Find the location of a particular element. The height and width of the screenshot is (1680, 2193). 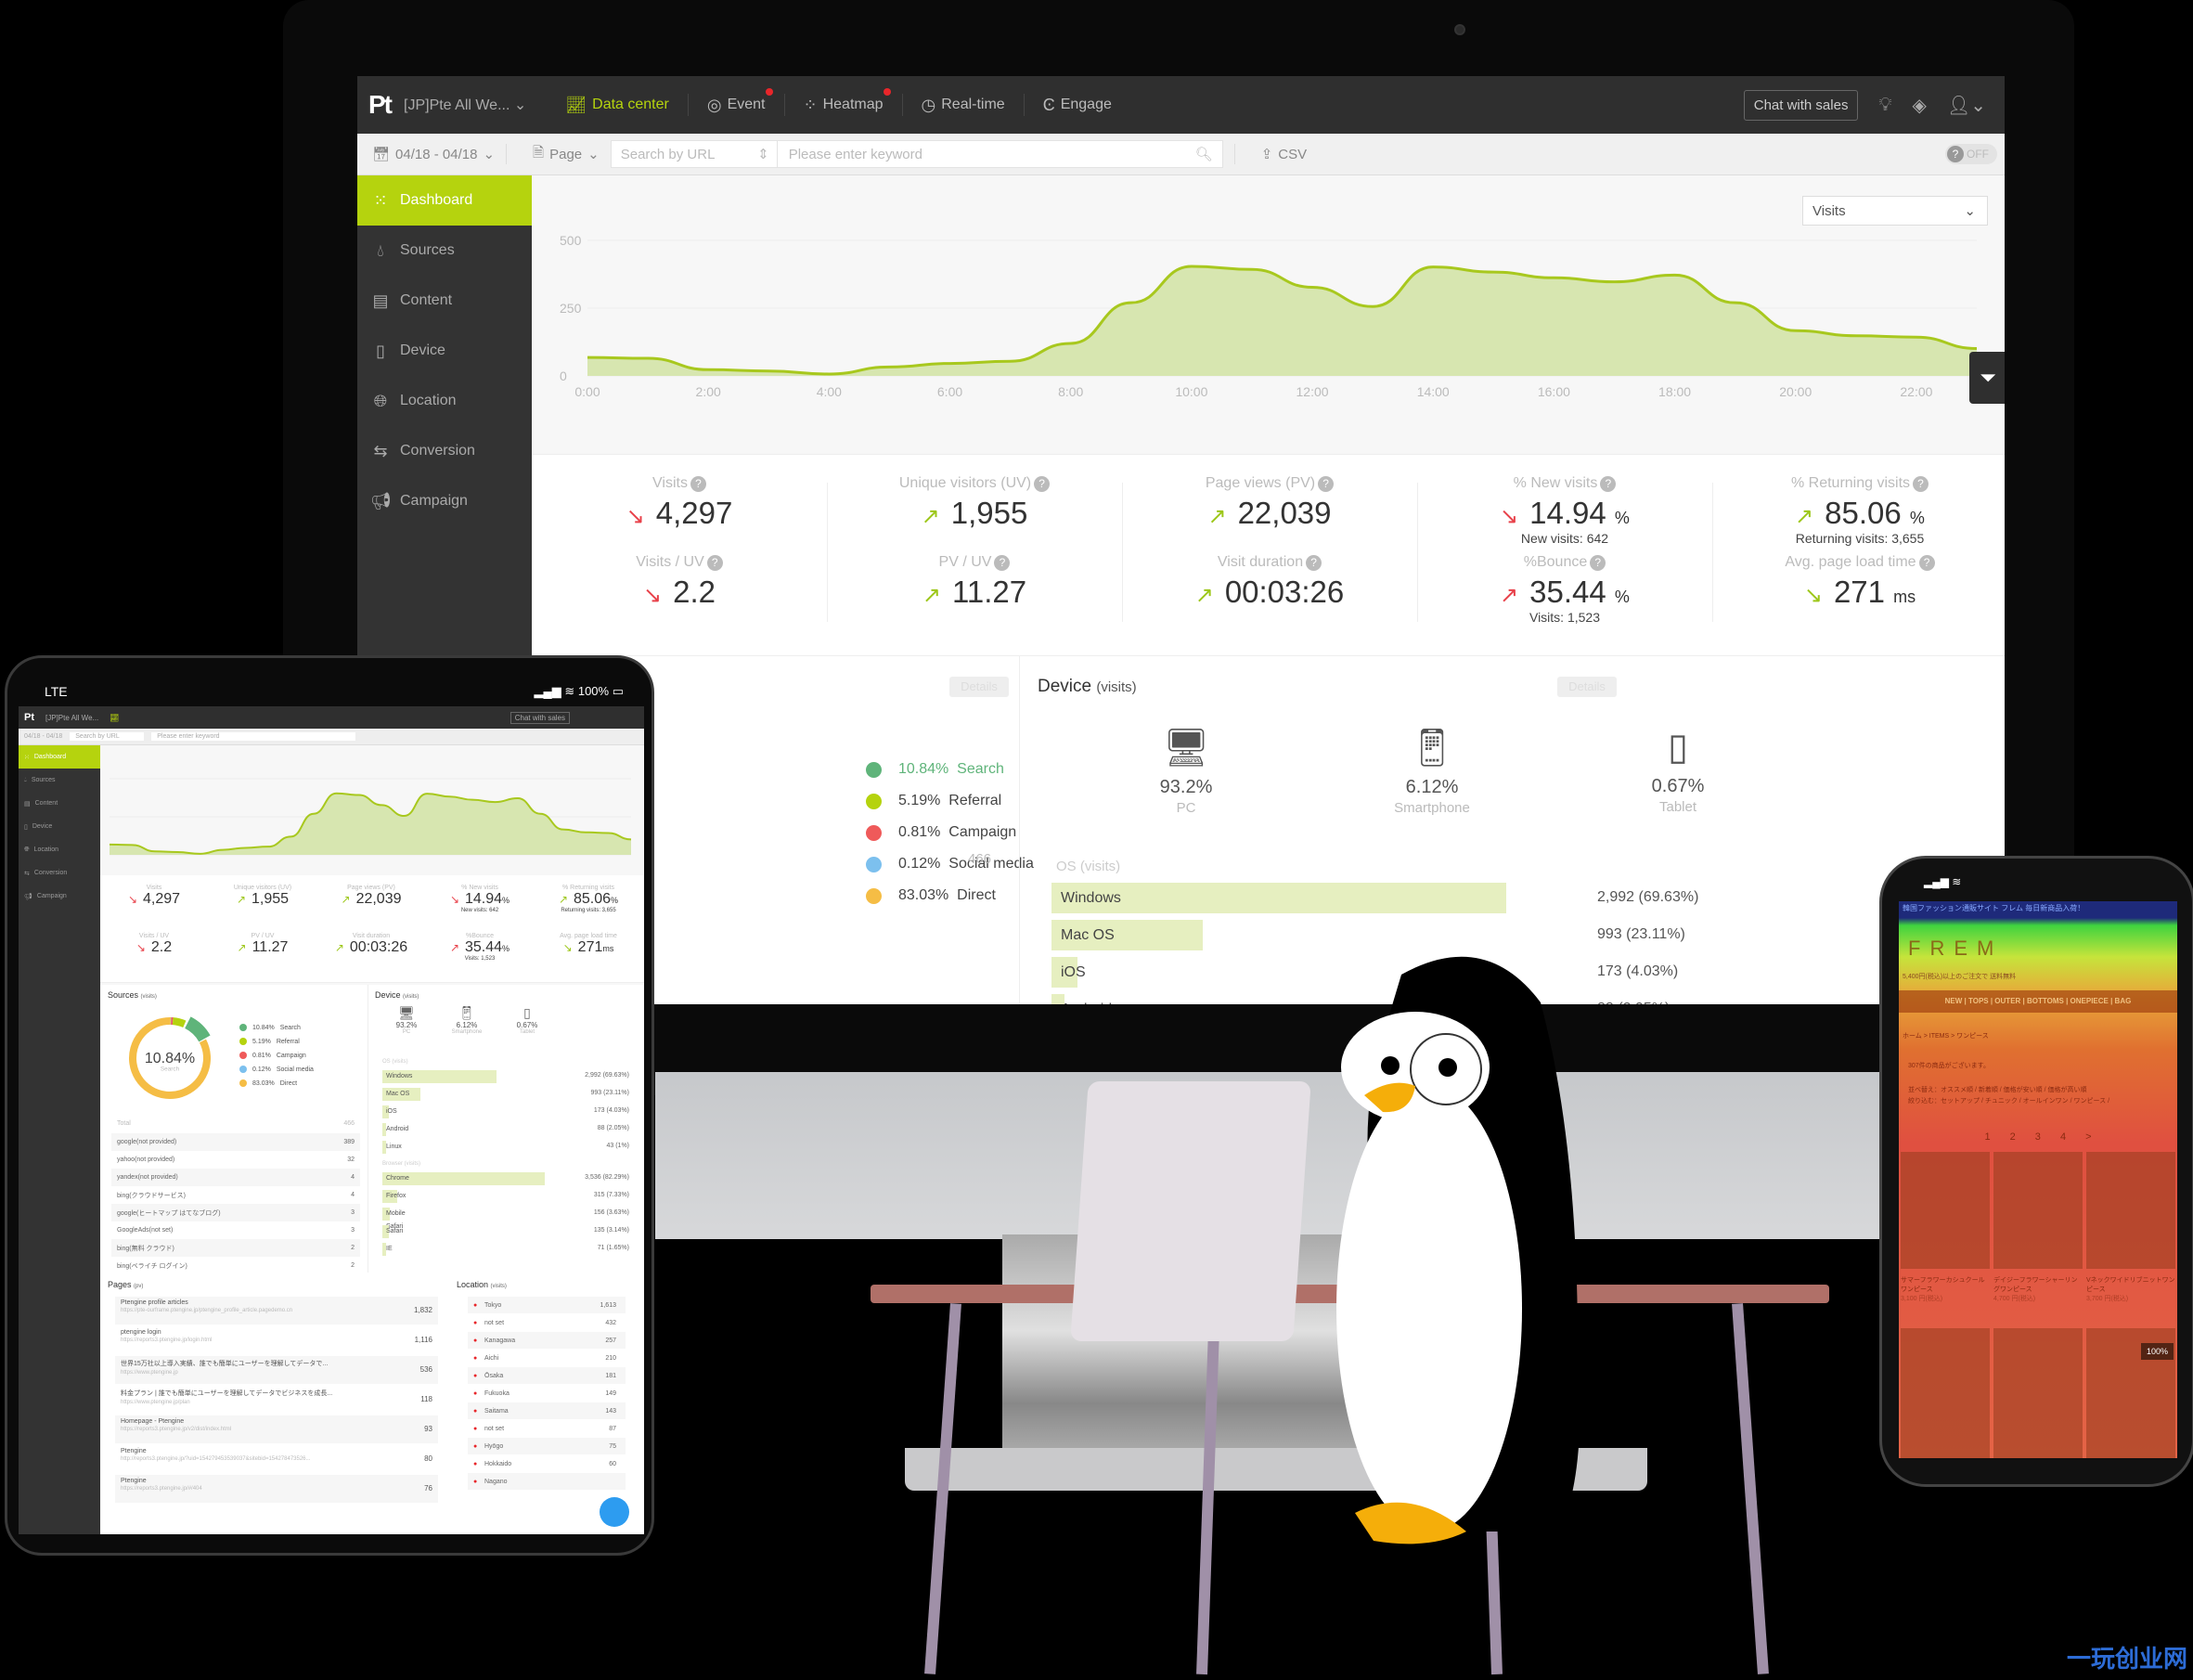

location-row: Nagano is located at coordinates (547, 1481).